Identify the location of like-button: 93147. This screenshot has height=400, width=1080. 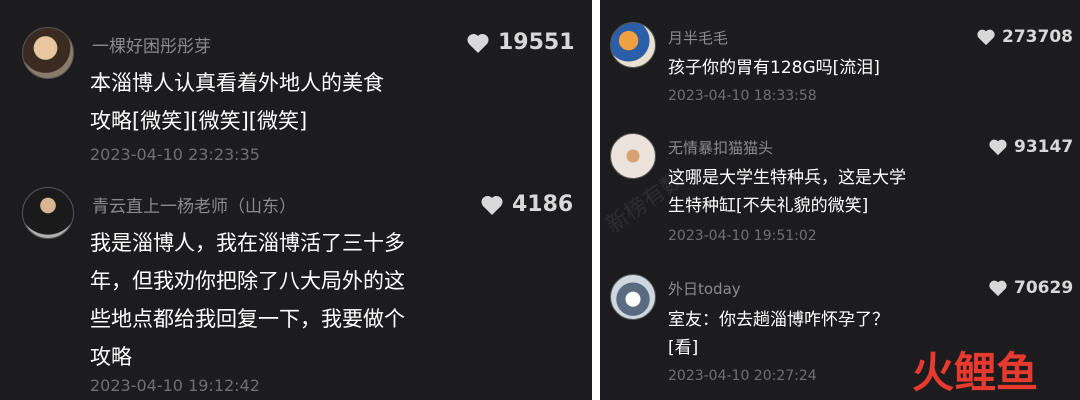
(1030, 147).